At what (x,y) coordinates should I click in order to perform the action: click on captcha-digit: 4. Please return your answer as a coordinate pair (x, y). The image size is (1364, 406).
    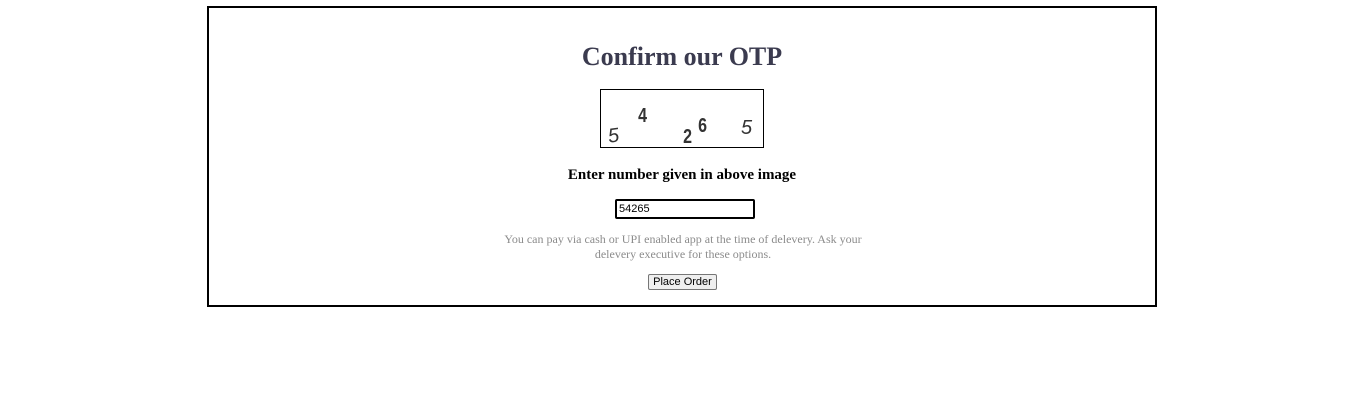
    Looking at the image, I should click on (643, 116).